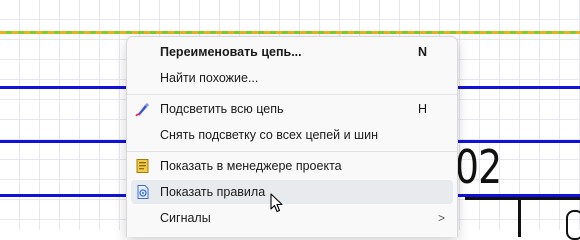 Image resolution: width=580 pixels, height=240 pixels. Describe the element at coordinates (143, 166) in the screenshot. I see `project-manager-icon` at that location.